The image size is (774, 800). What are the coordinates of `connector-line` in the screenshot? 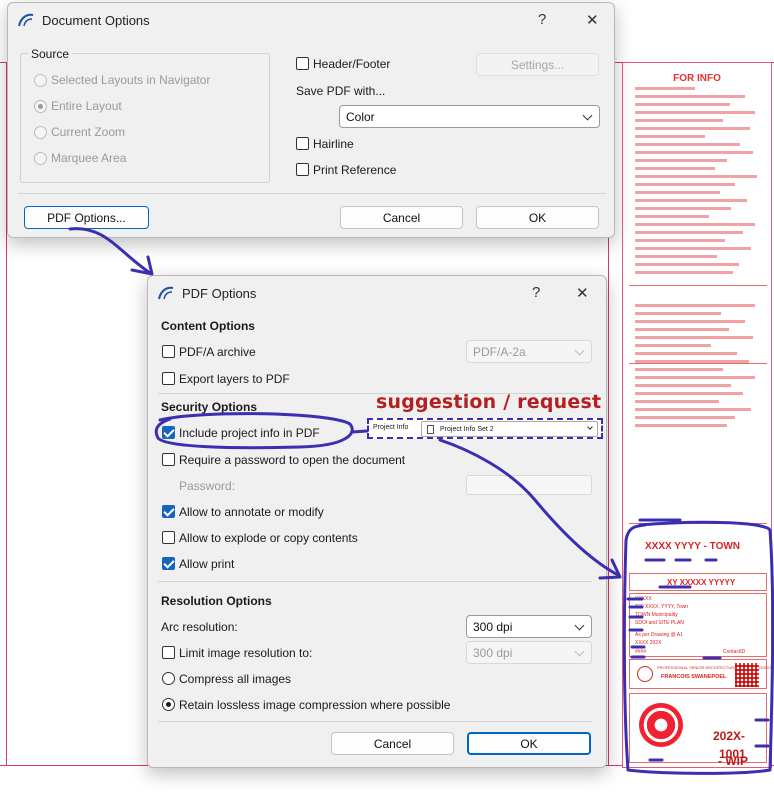 It's located at (359, 431).